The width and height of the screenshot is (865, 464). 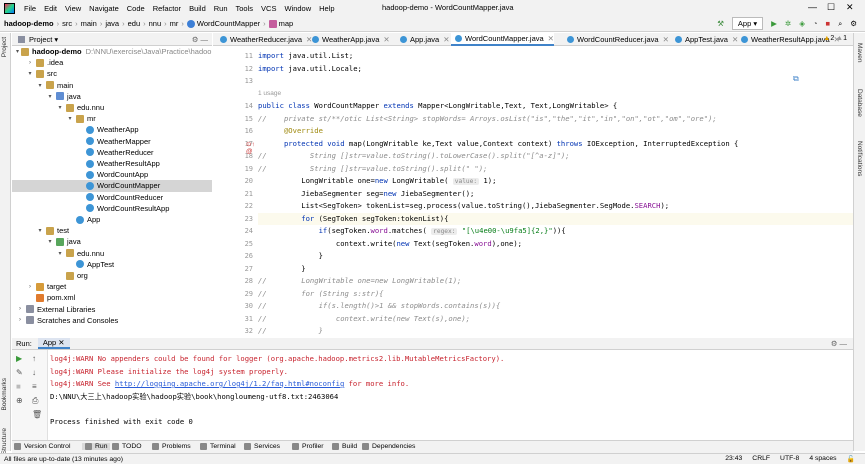 What do you see at coordinates (720, 23) in the screenshot?
I see `hammer-icon: ⚒` at bounding box center [720, 23].